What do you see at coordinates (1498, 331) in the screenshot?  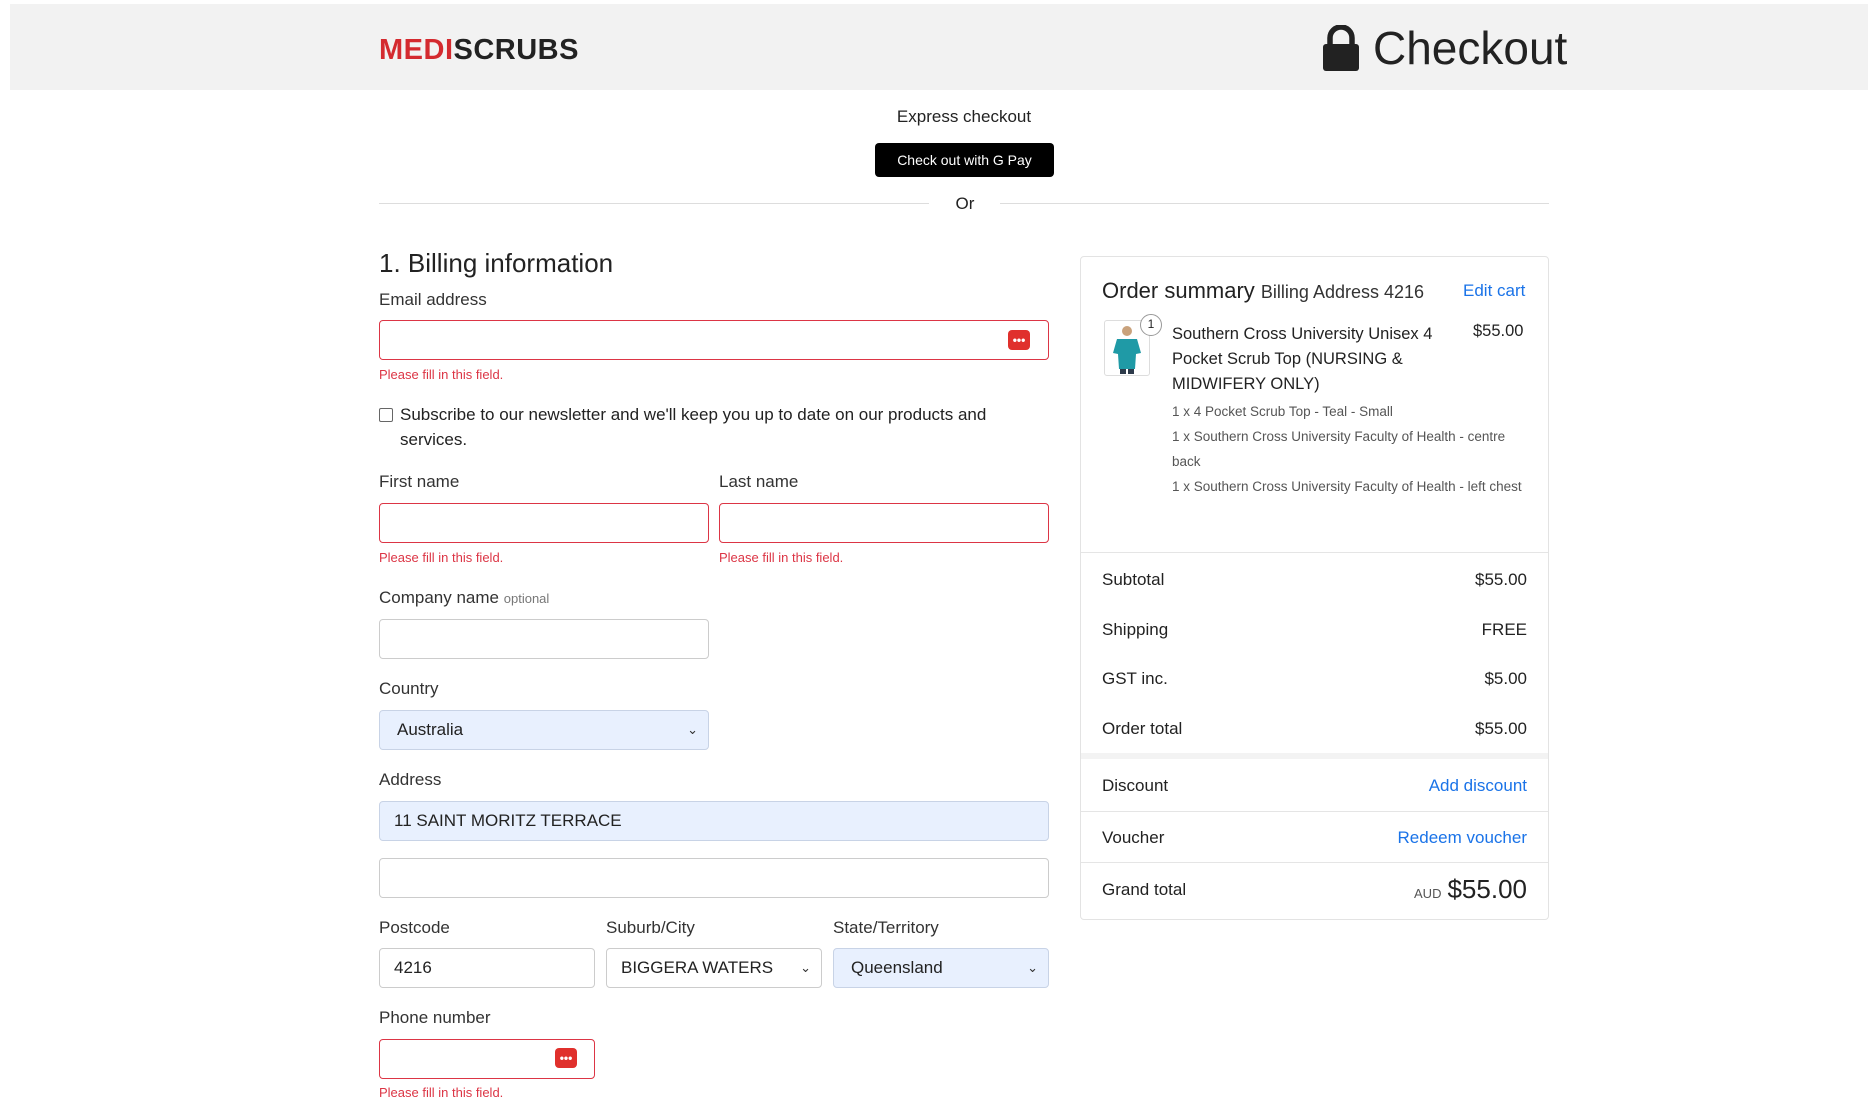 I see `product-price: $55.00` at bounding box center [1498, 331].